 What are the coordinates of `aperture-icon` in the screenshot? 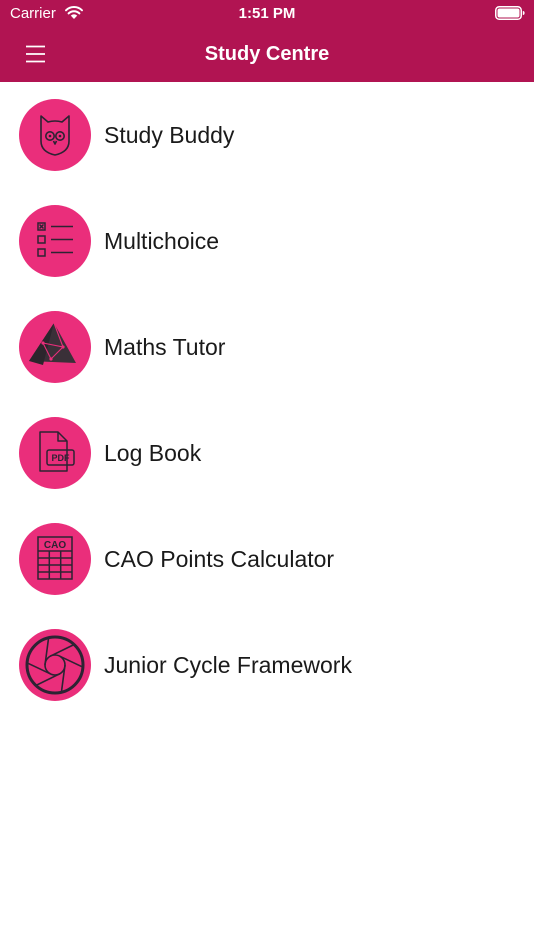 It's located at (55, 665).